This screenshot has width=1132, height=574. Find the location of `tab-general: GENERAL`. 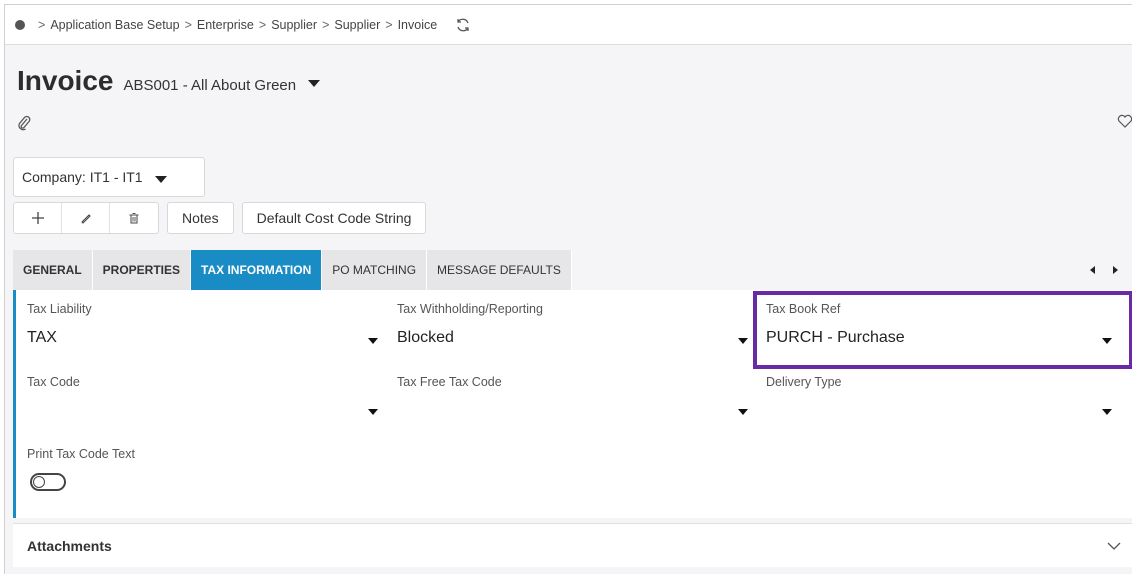

tab-general: GENERAL is located at coordinates (53, 270).